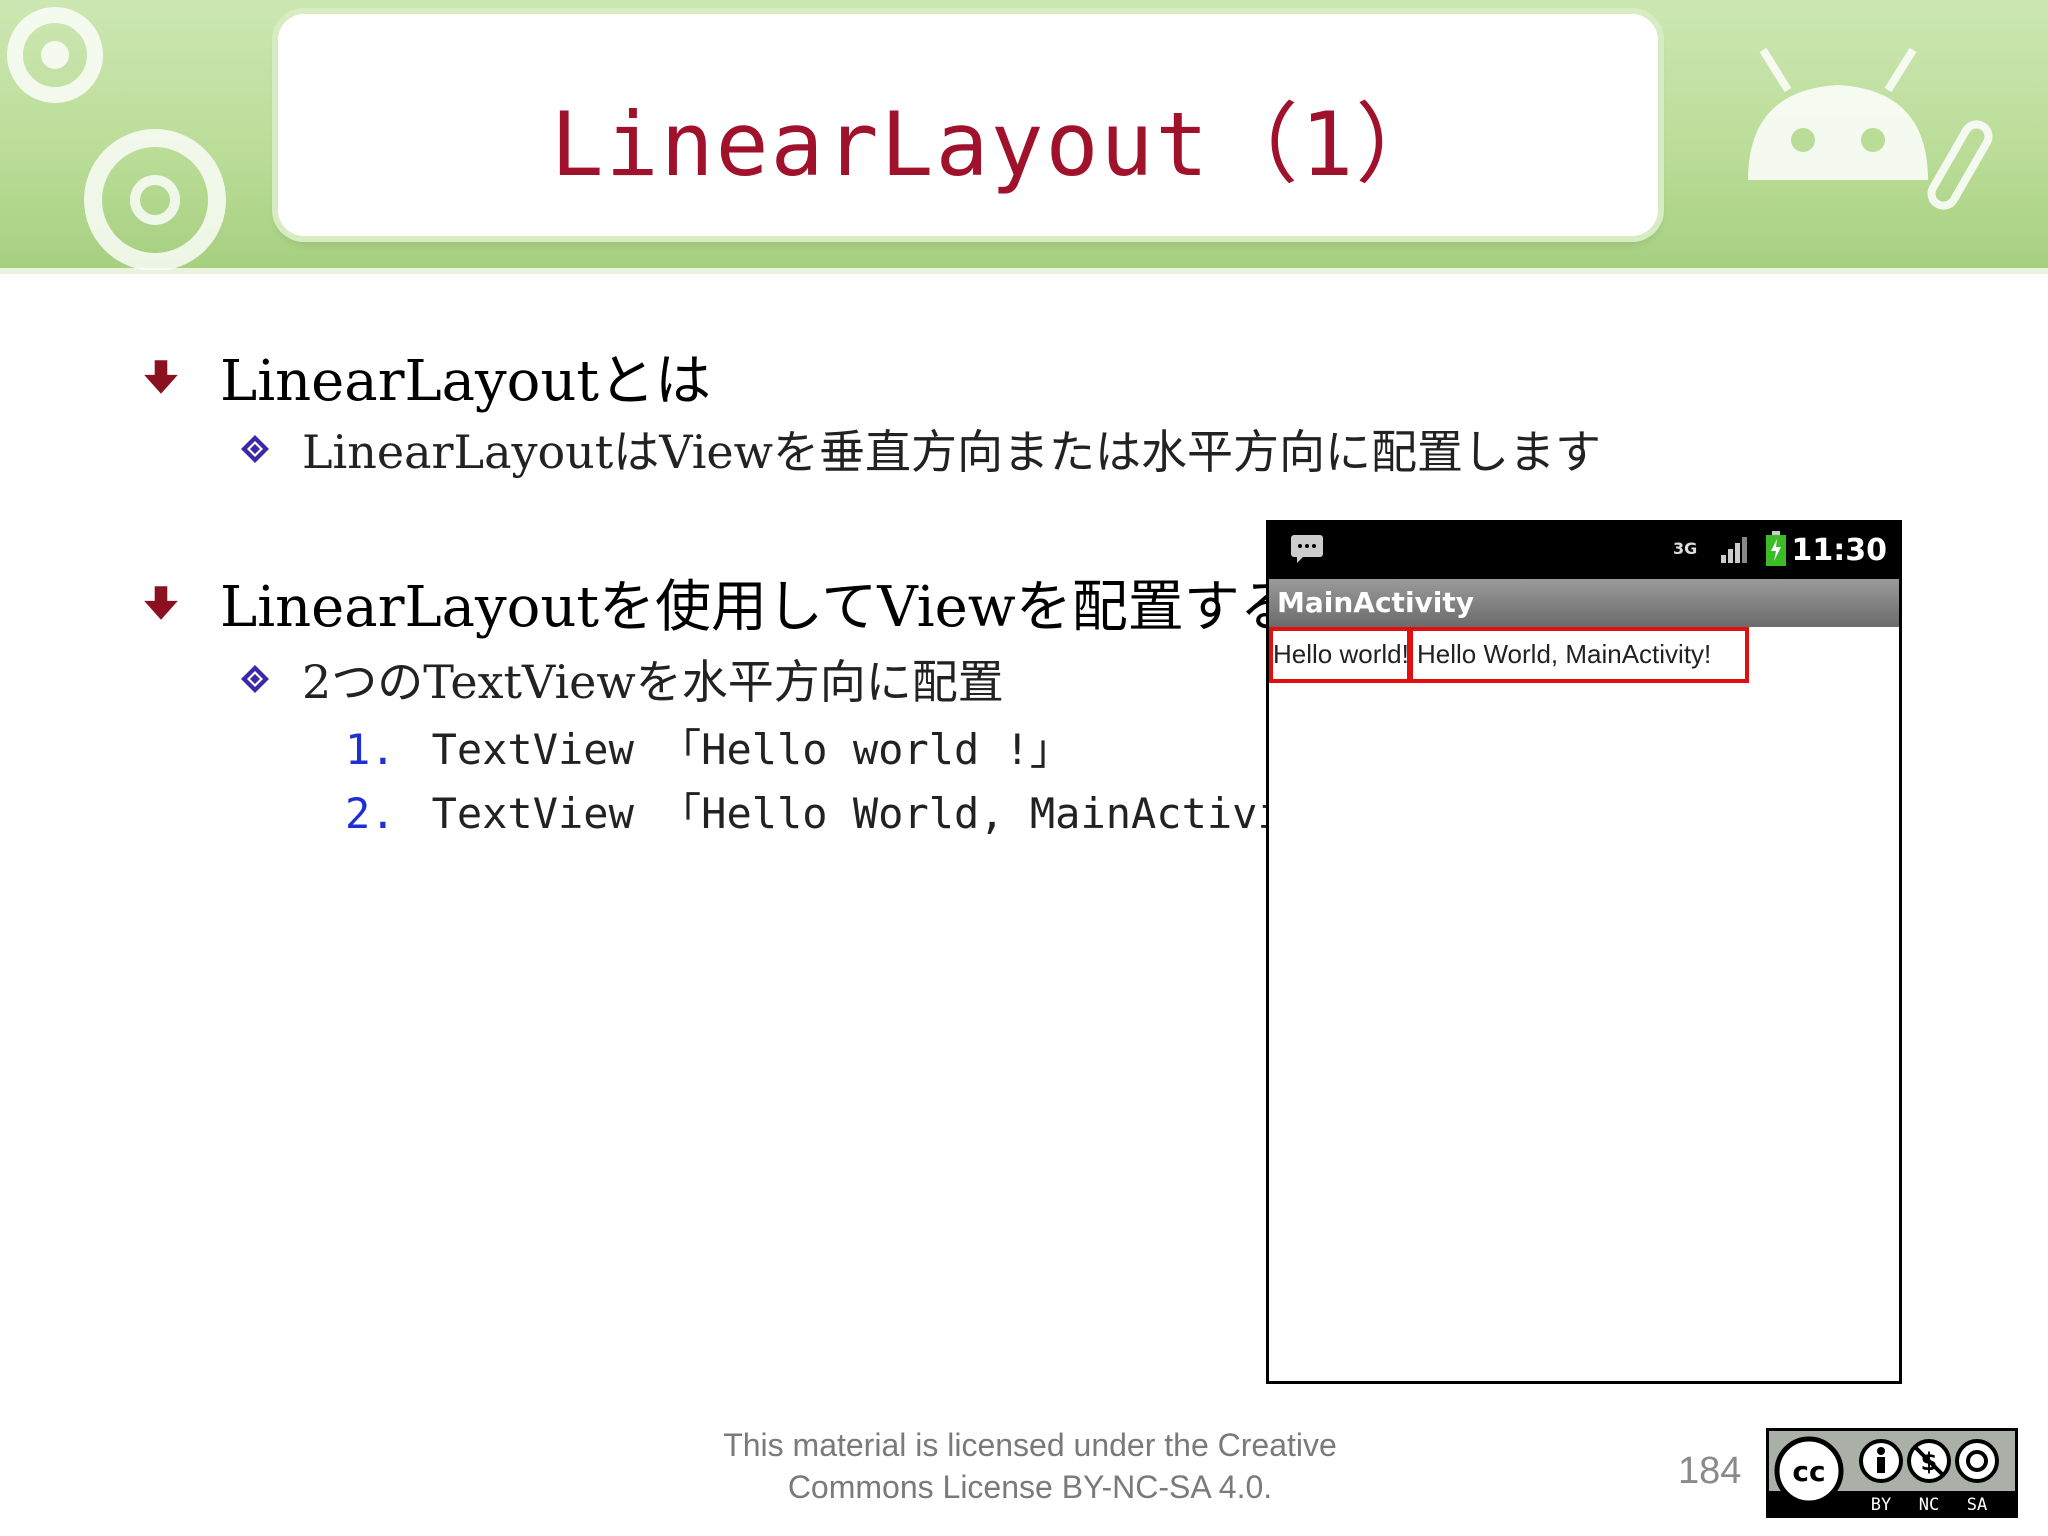  I want to click on sub-bullet-text: 2つのTextViewを水平方向に配置, so click(653, 682).